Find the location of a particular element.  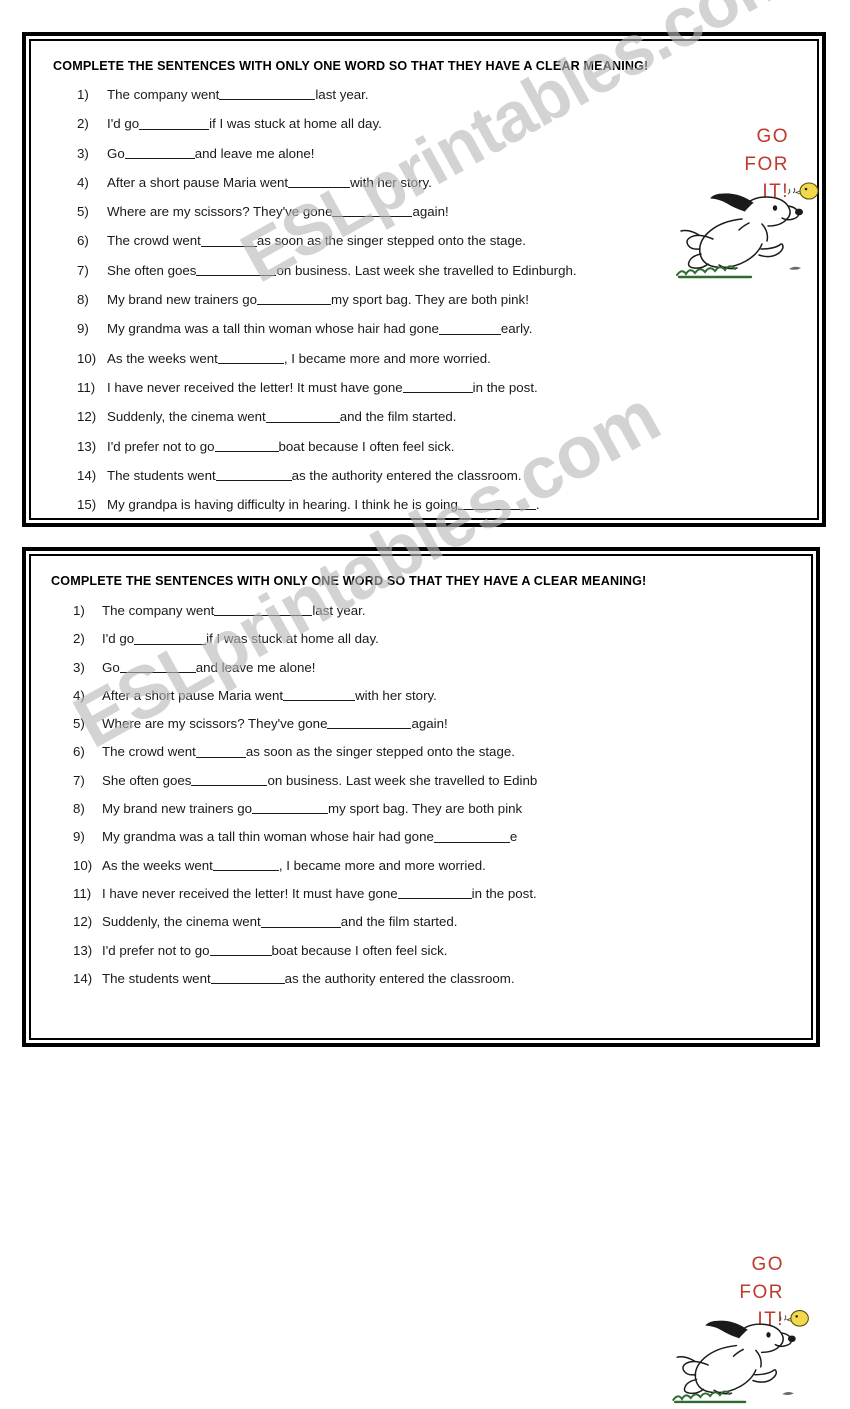

question-text-before-blank: As the weeks went is located at coordinates (162, 358).